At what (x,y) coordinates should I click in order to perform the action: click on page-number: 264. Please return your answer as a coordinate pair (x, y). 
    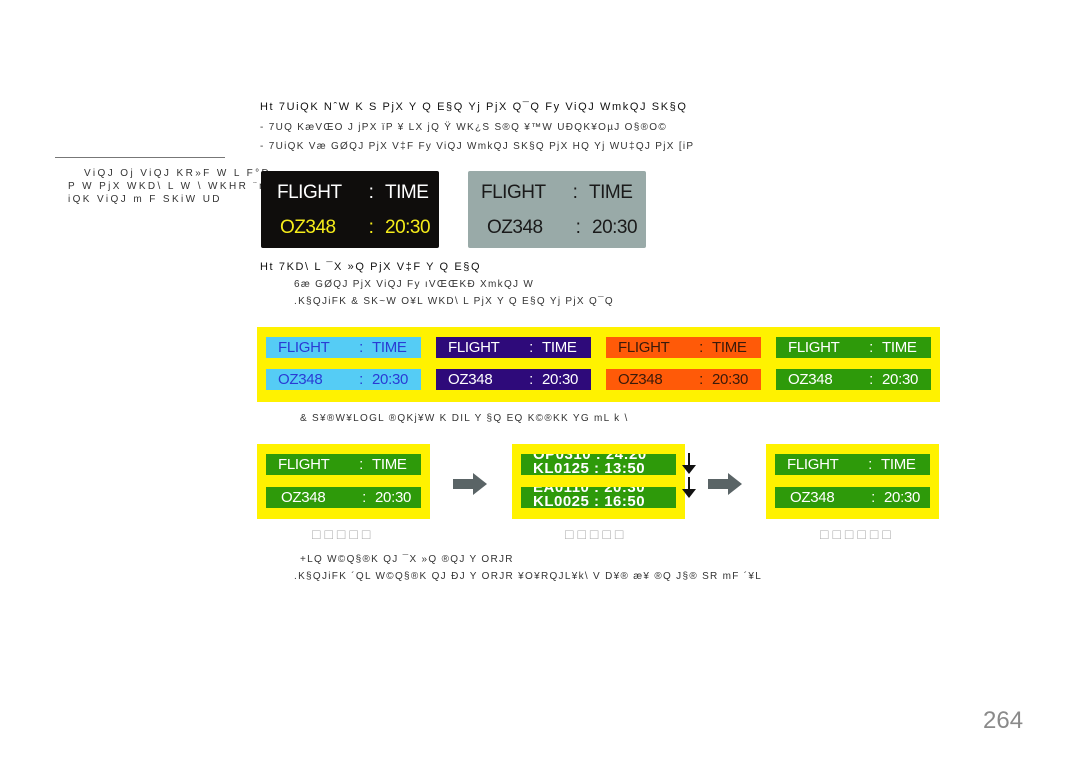
    Looking at the image, I should click on (1003, 720).